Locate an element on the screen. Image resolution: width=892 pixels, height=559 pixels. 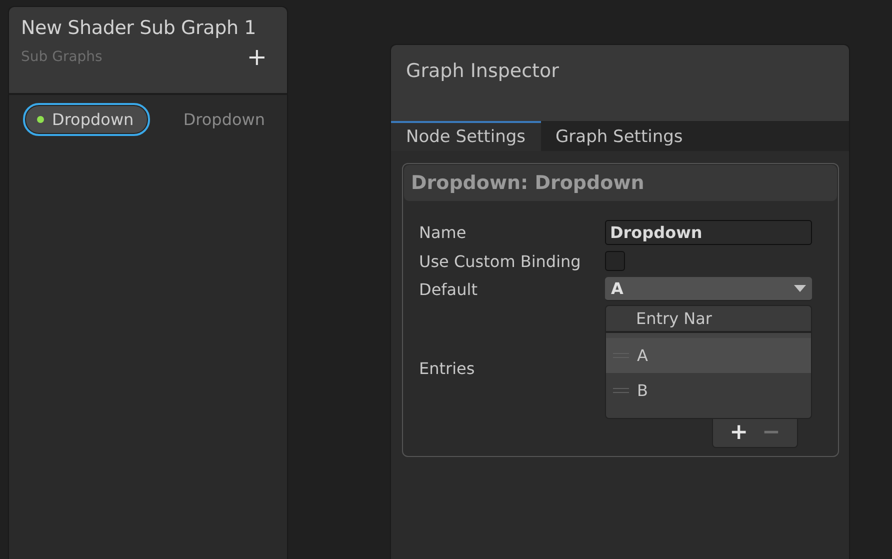
checkbox is located at coordinates (615, 261).